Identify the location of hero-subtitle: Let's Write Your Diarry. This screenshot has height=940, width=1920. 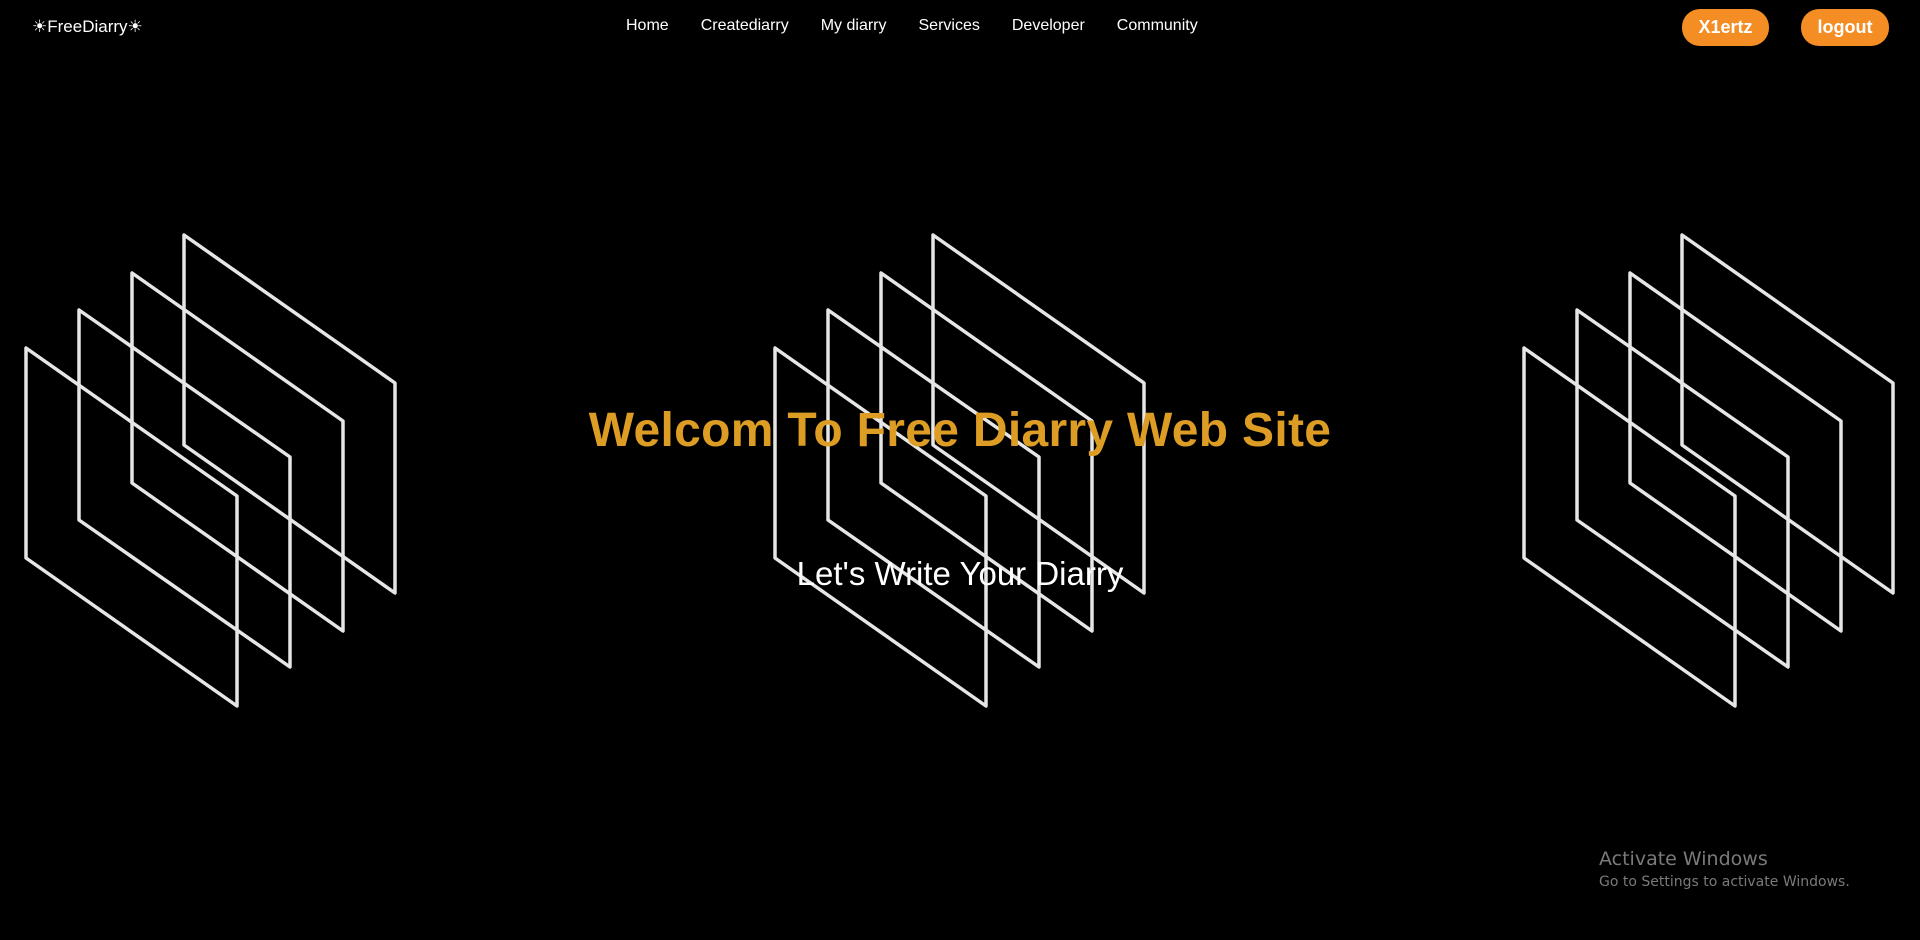
(960, 573).